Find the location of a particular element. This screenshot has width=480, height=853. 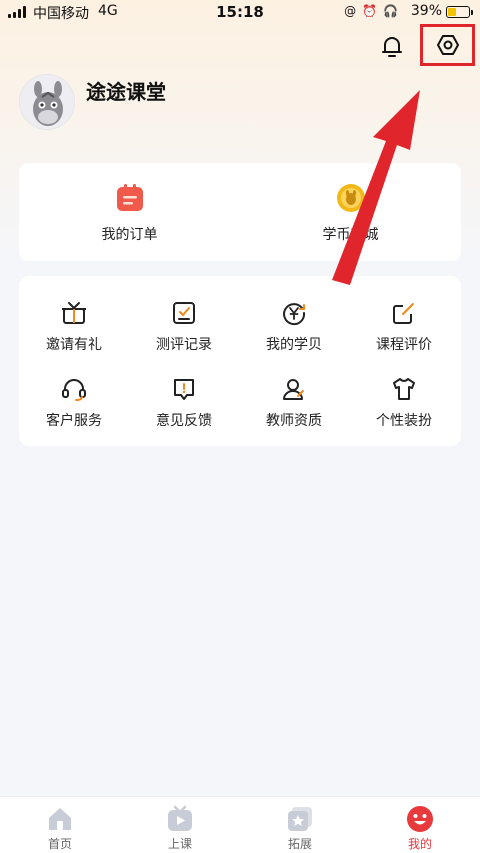

avatar is located at coordinates (47, 102).